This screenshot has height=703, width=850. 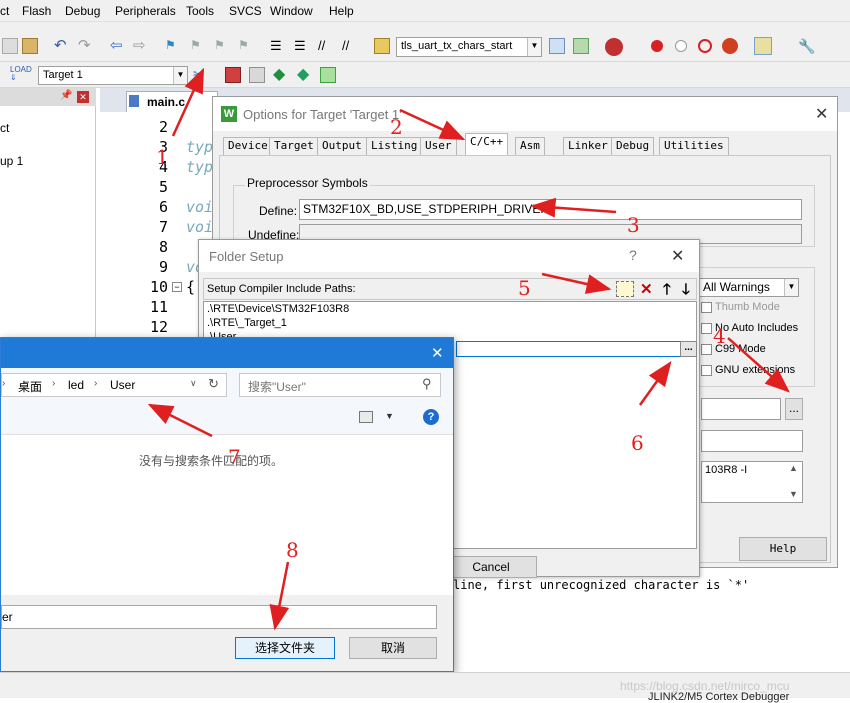 What do you see at coordinates (550, 209) in the screenshot?
I see `define-input: STM32F10X_BD,USE_STDPERIPH_DRIVER` at bounding box center [550, 209].